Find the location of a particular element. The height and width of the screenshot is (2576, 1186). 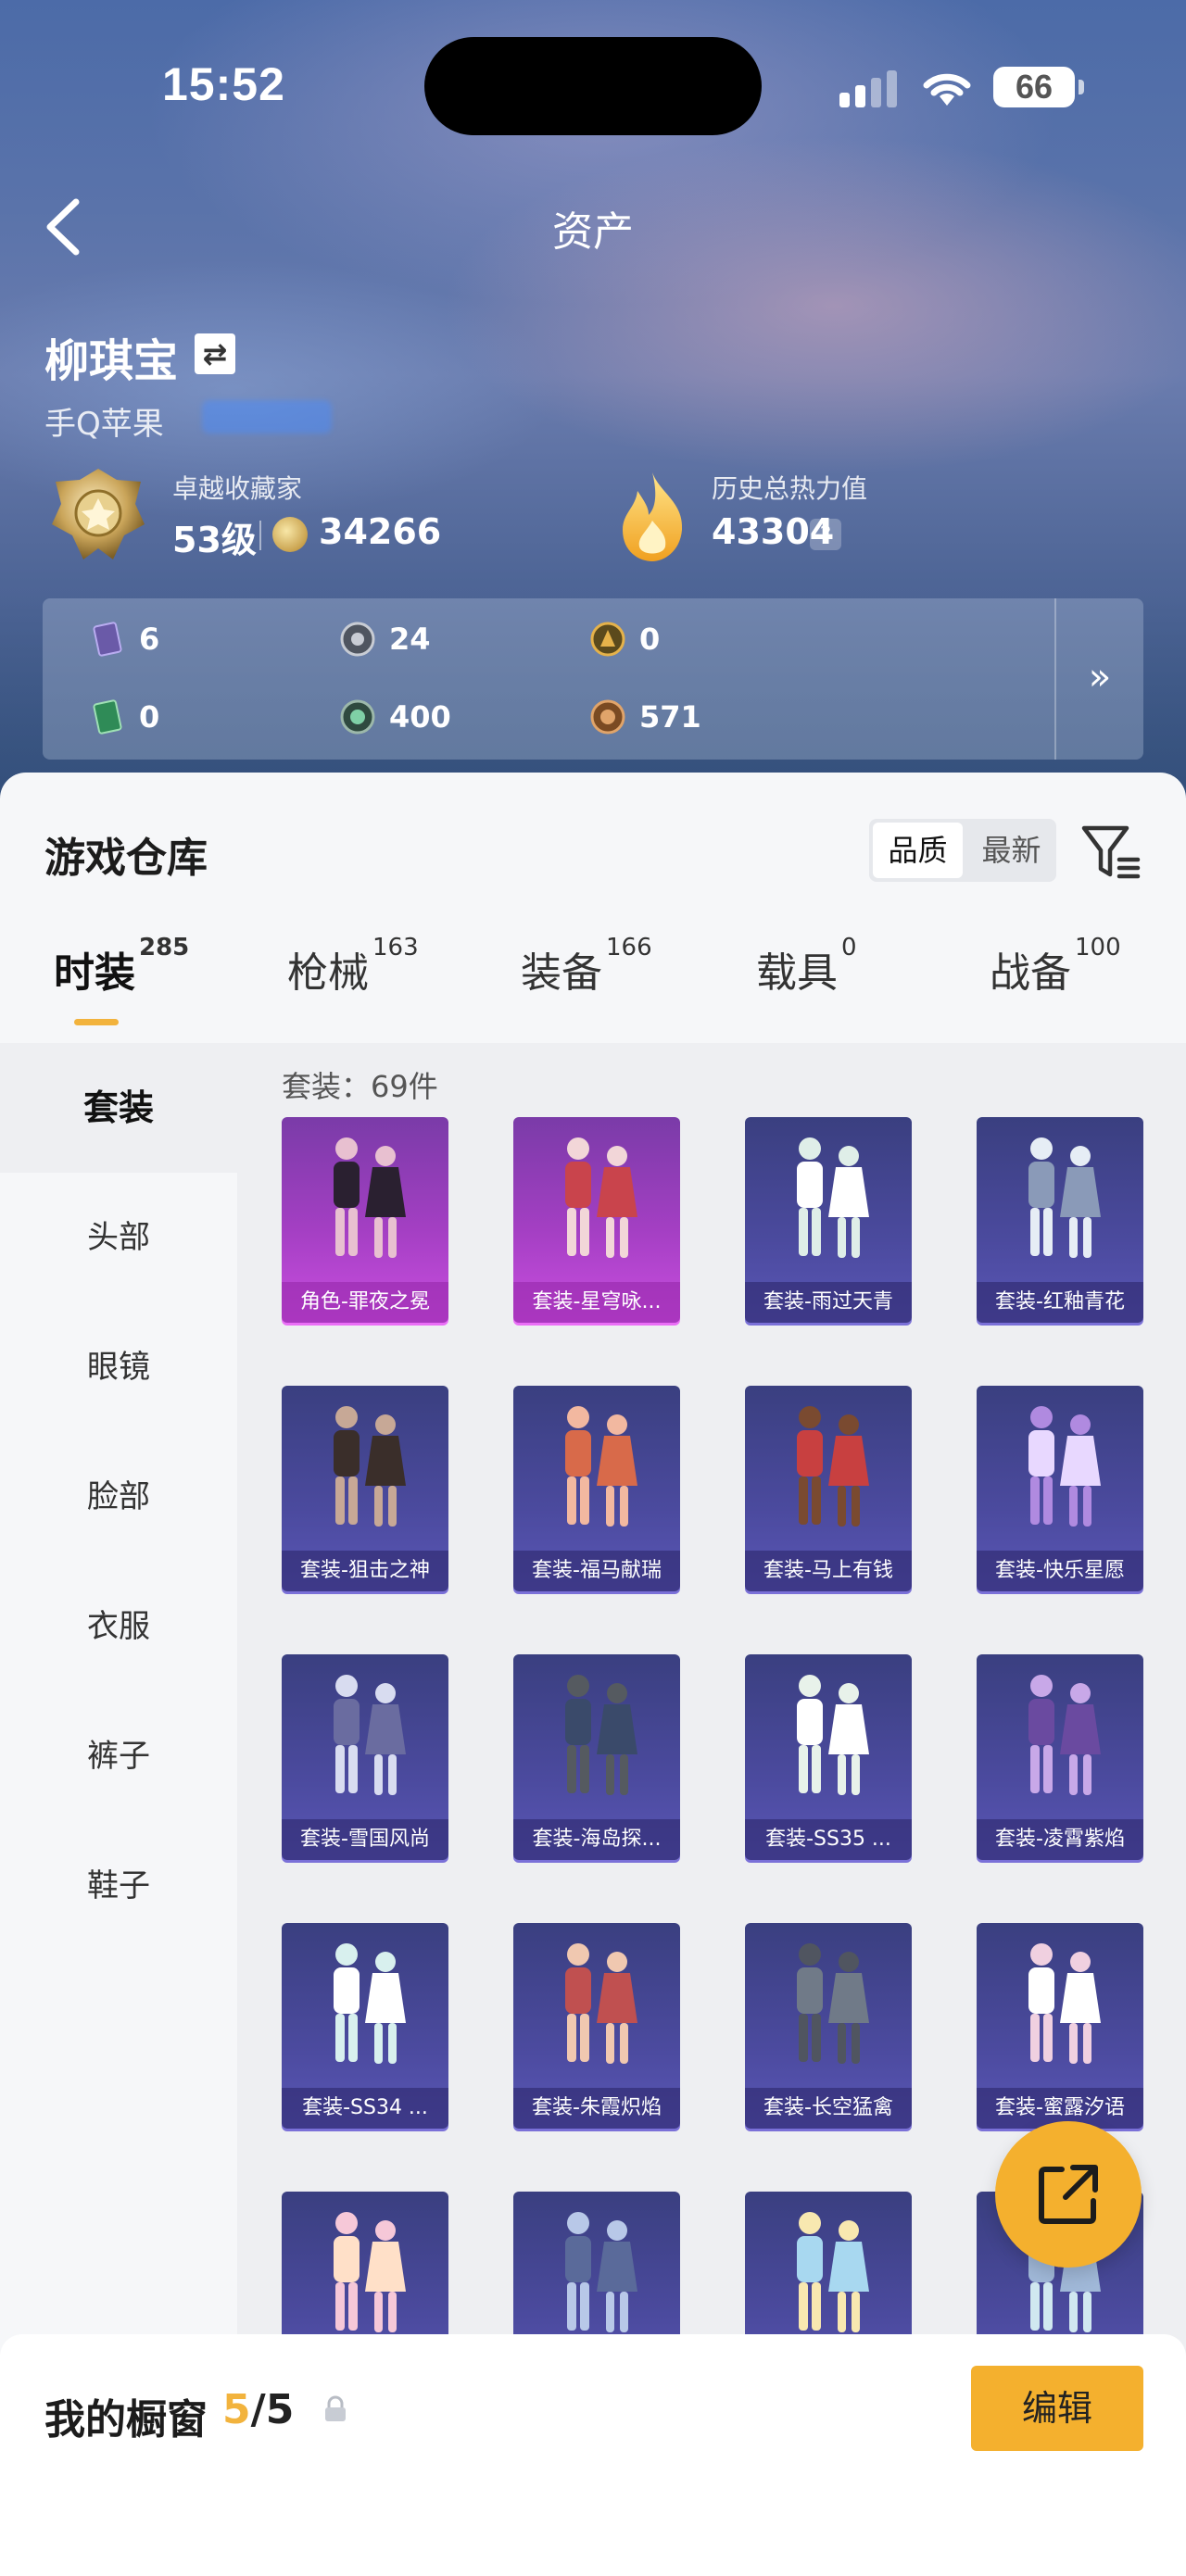

currency-item: 400 is located at coordinates (395, 717).